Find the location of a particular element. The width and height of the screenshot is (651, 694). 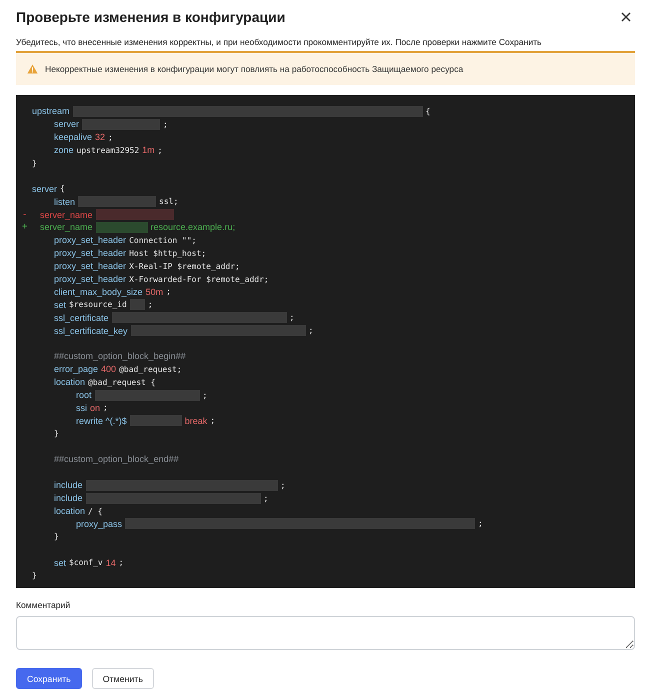

code-token: 400 is located at coordinates (108, 369).